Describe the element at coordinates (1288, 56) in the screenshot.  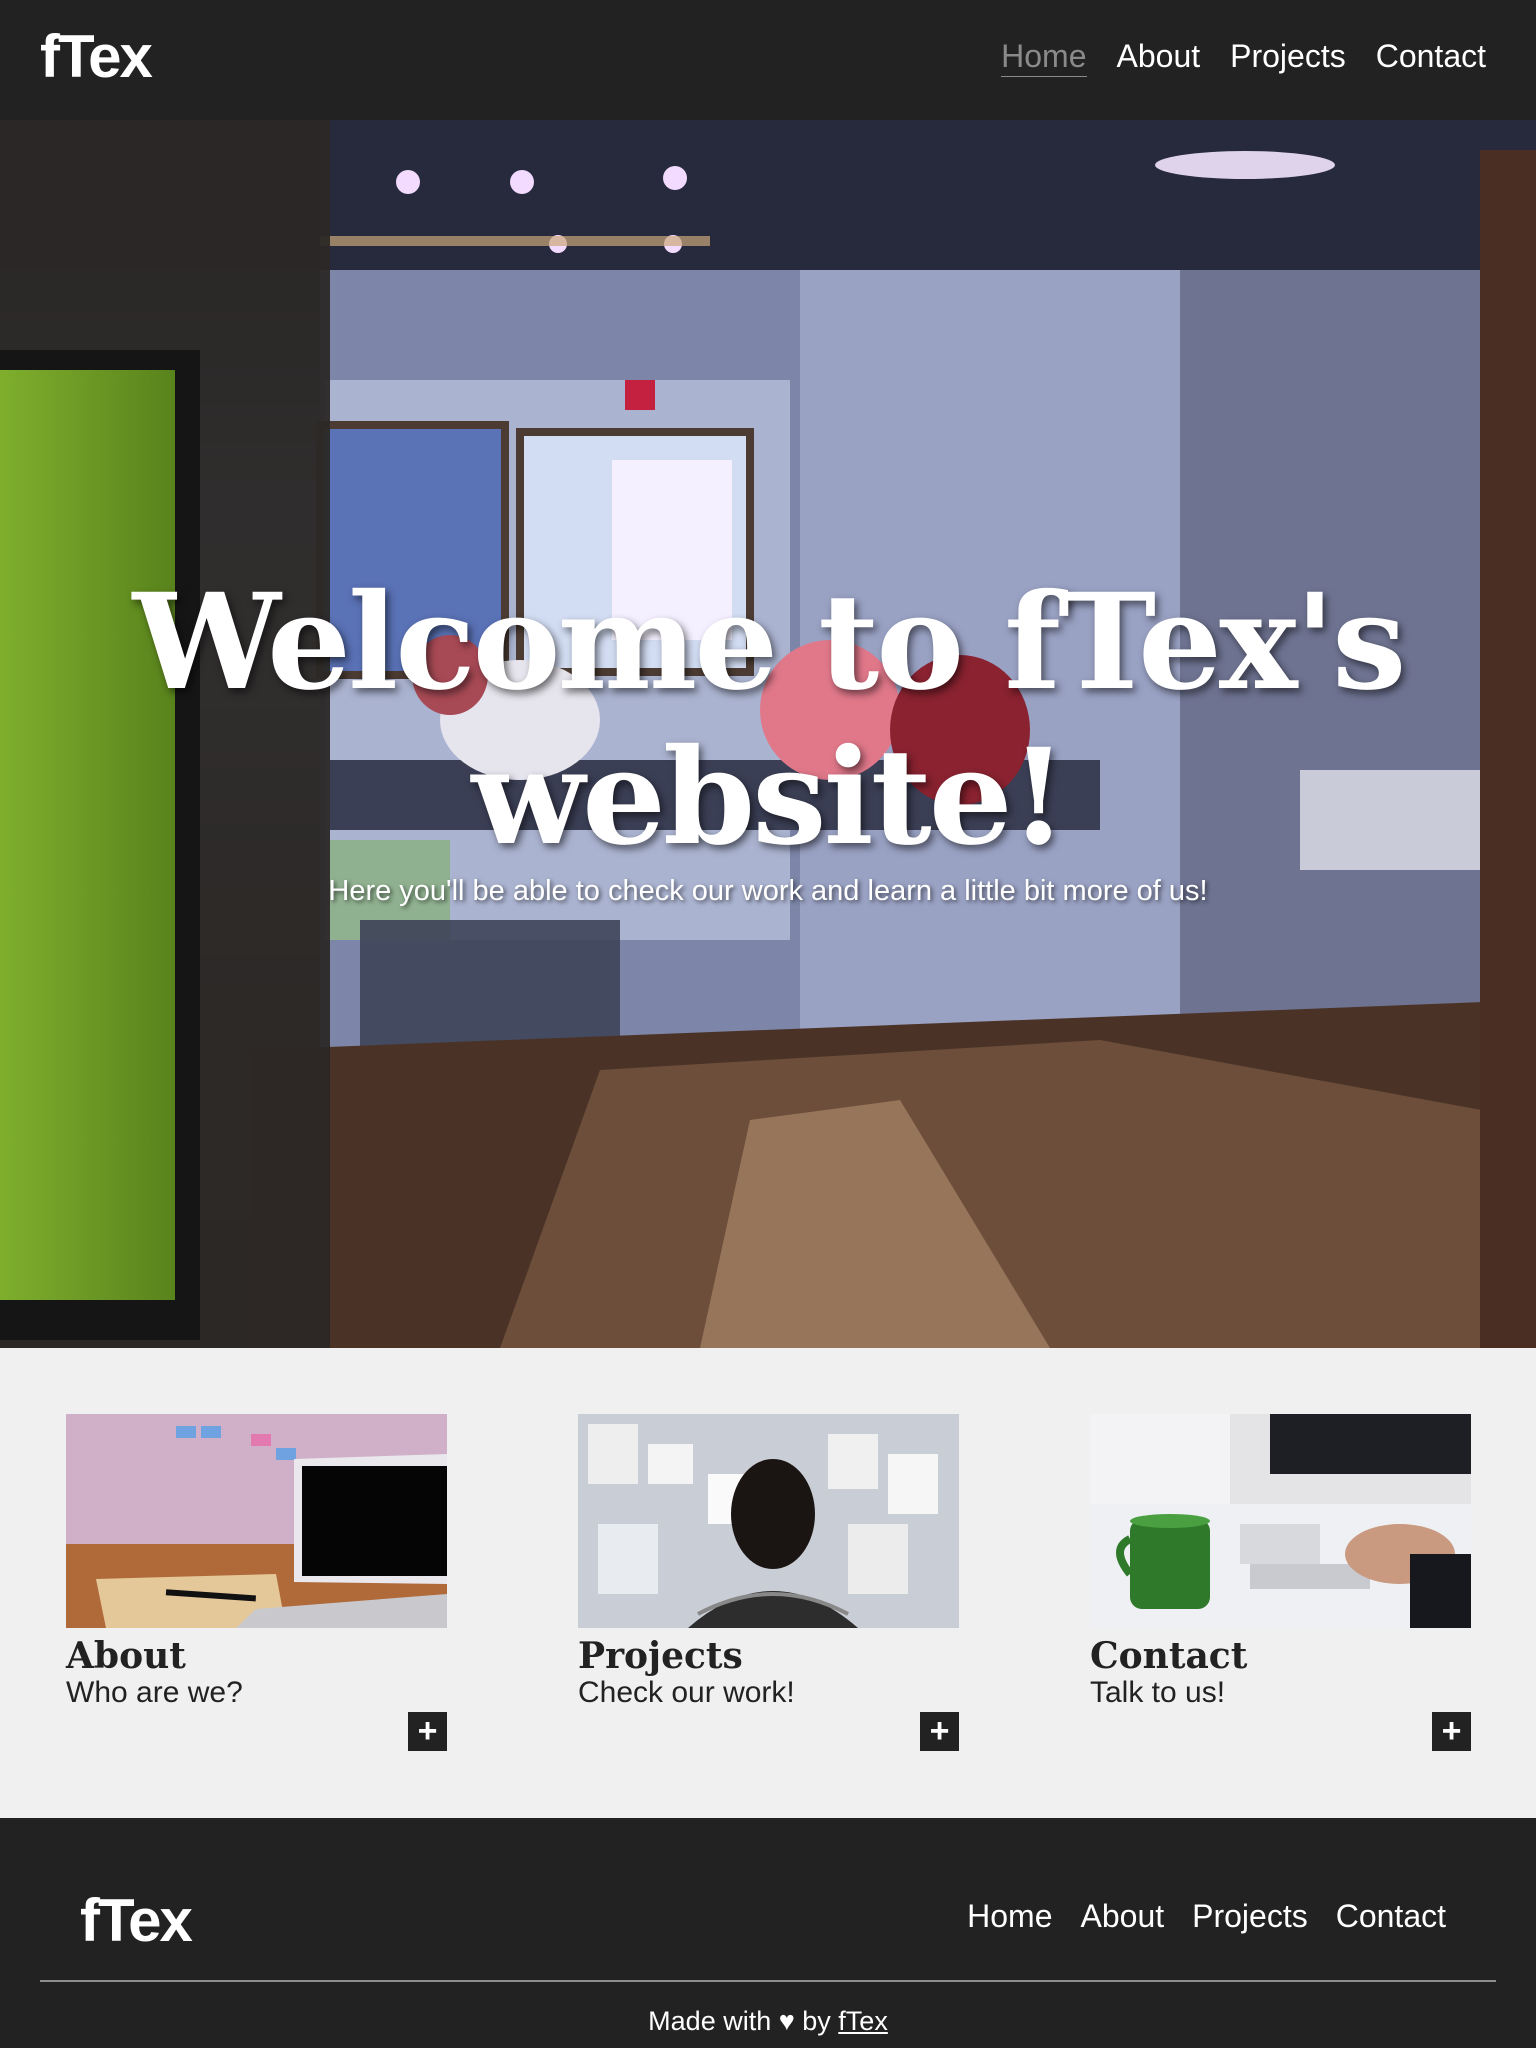
I see `nav-projects-link: Projects` at that location.